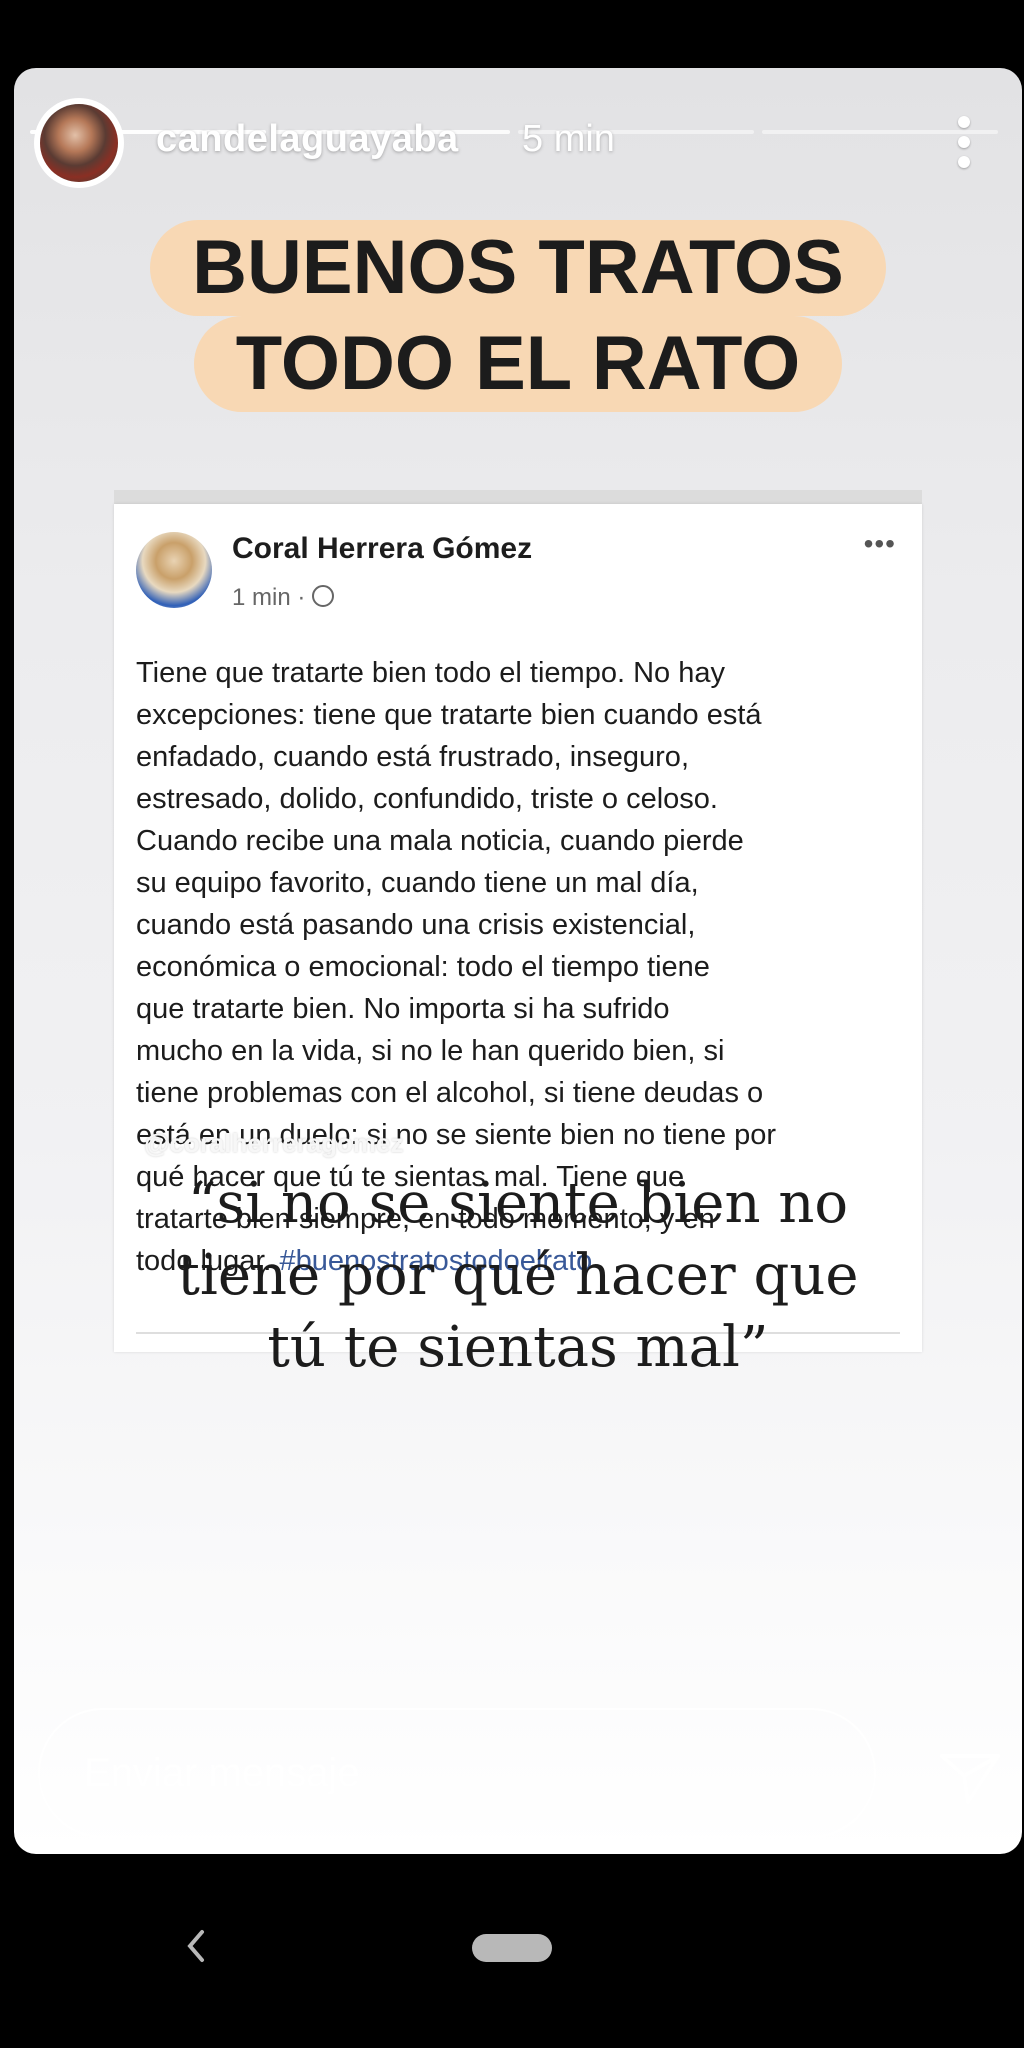 The image size is (1024, 2048). I want to click on globe-icon, so click(323, 596).